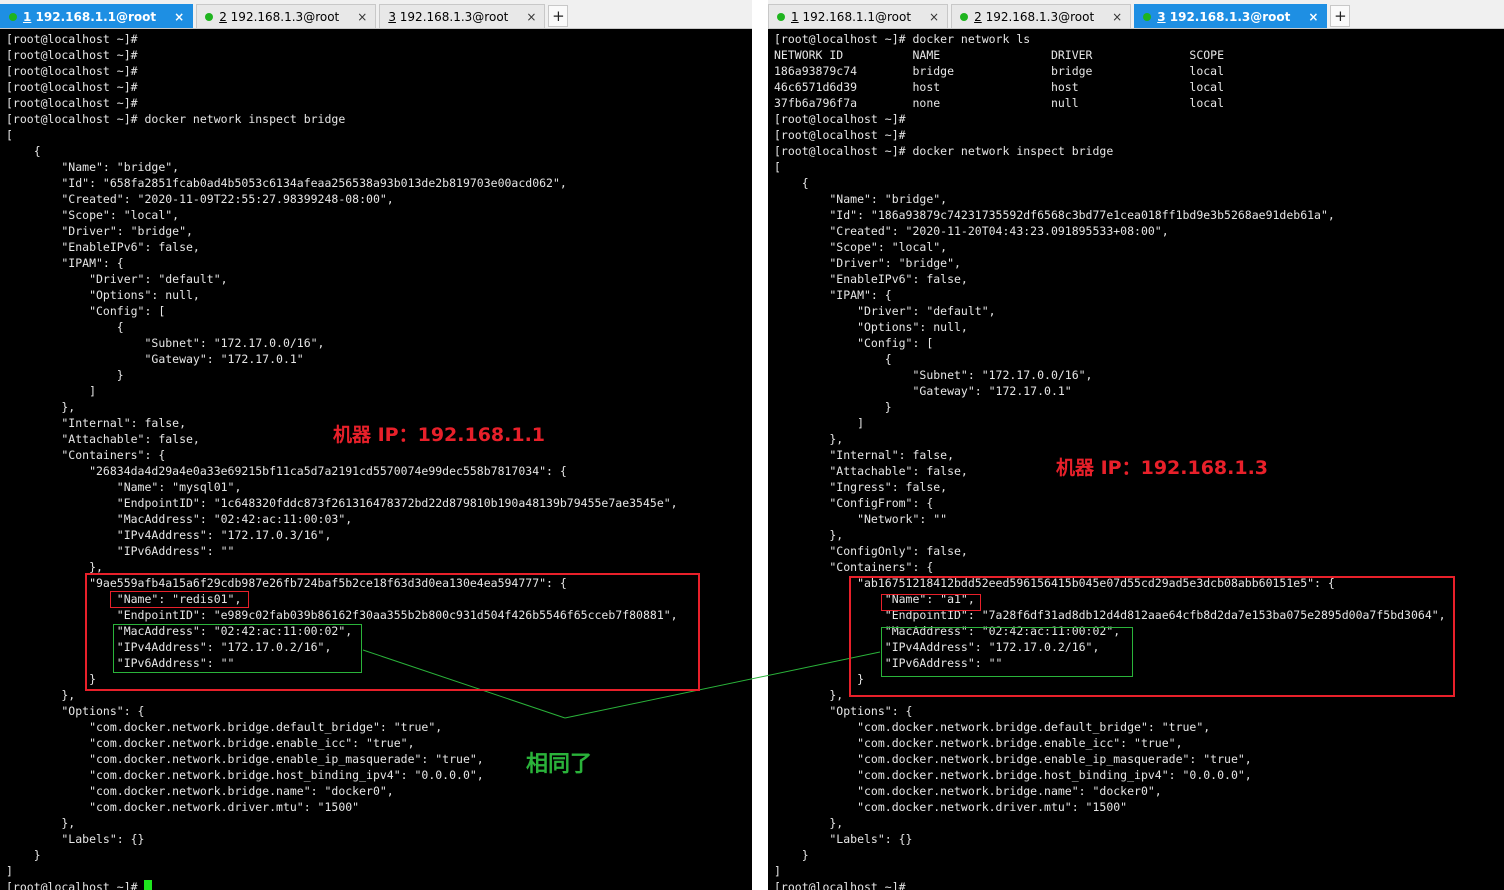 This screenshot has height=890, width=1504. I want to click on text-cursor, so click(148, 885).